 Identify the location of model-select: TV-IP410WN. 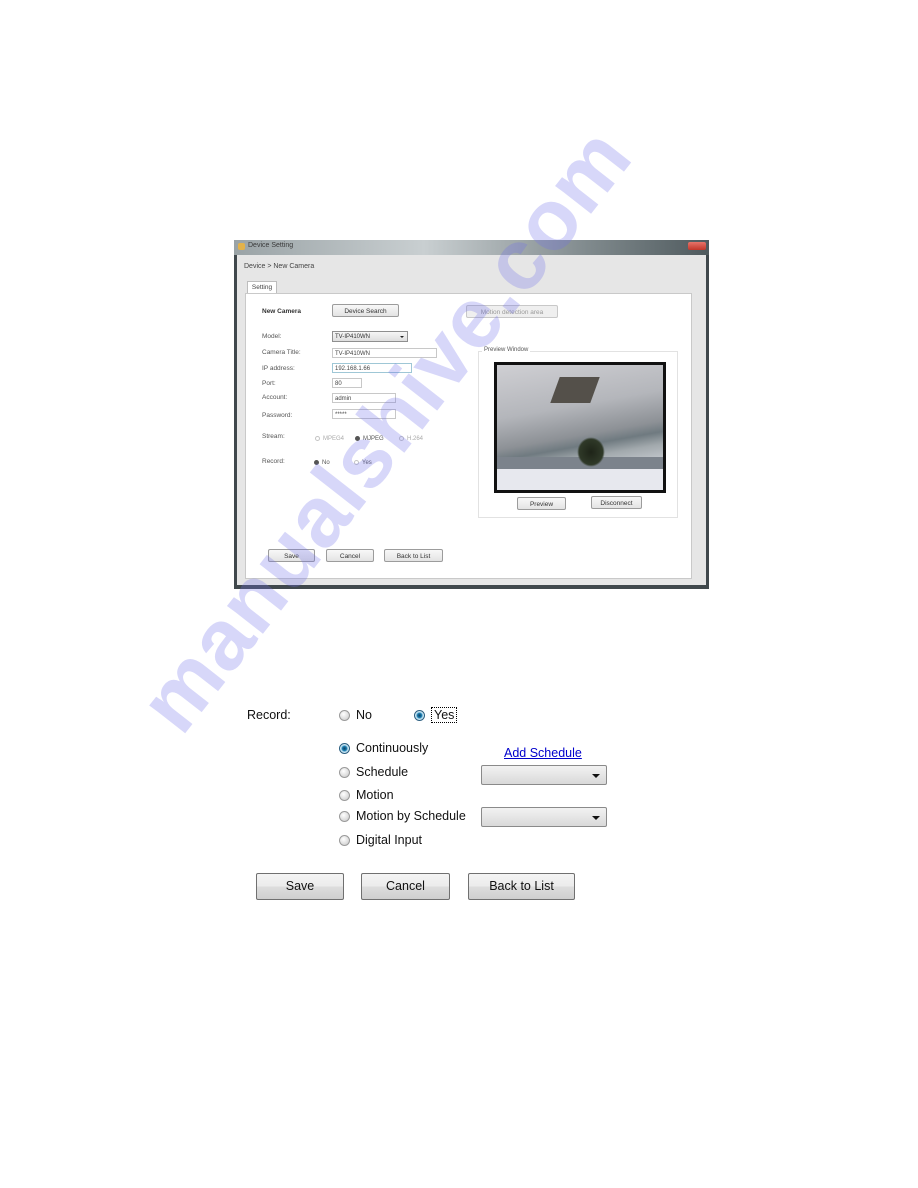
(370, 336).